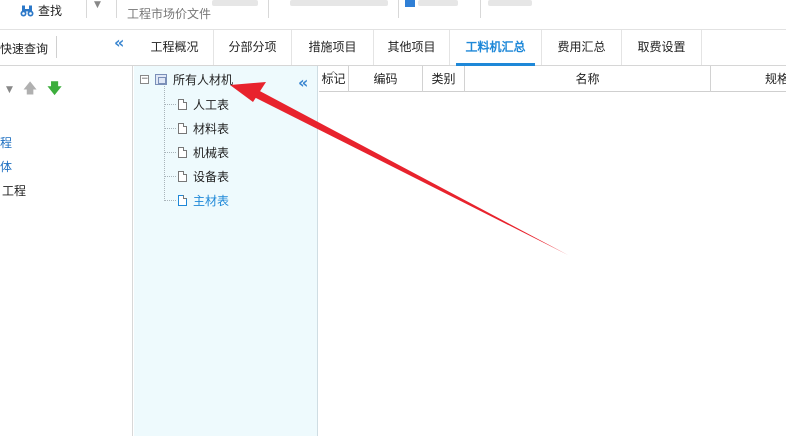 Image resolution: width=786 pixels, height=436 pixels. I want to click on tab-other-items: 其他项目, so click(412, 47).